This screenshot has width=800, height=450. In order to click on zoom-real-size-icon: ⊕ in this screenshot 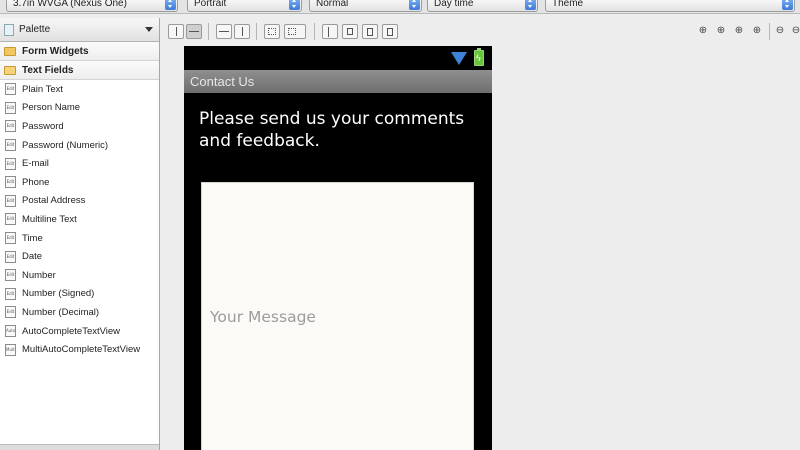, I will do `click(721, 31)`.